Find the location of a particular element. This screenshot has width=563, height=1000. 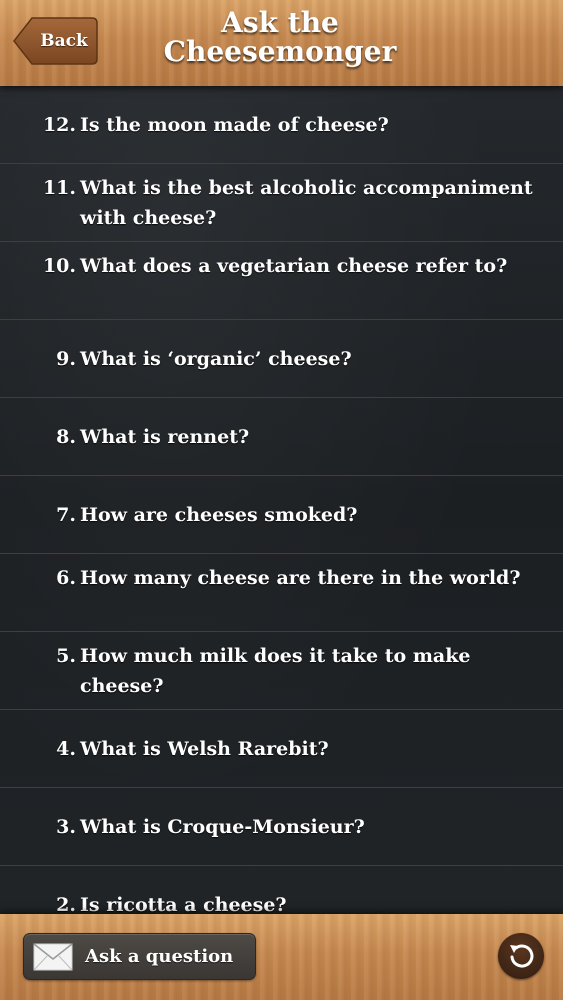

question-row-7: 7. How are cheeses smoked? is located at coordinates (281, 515).